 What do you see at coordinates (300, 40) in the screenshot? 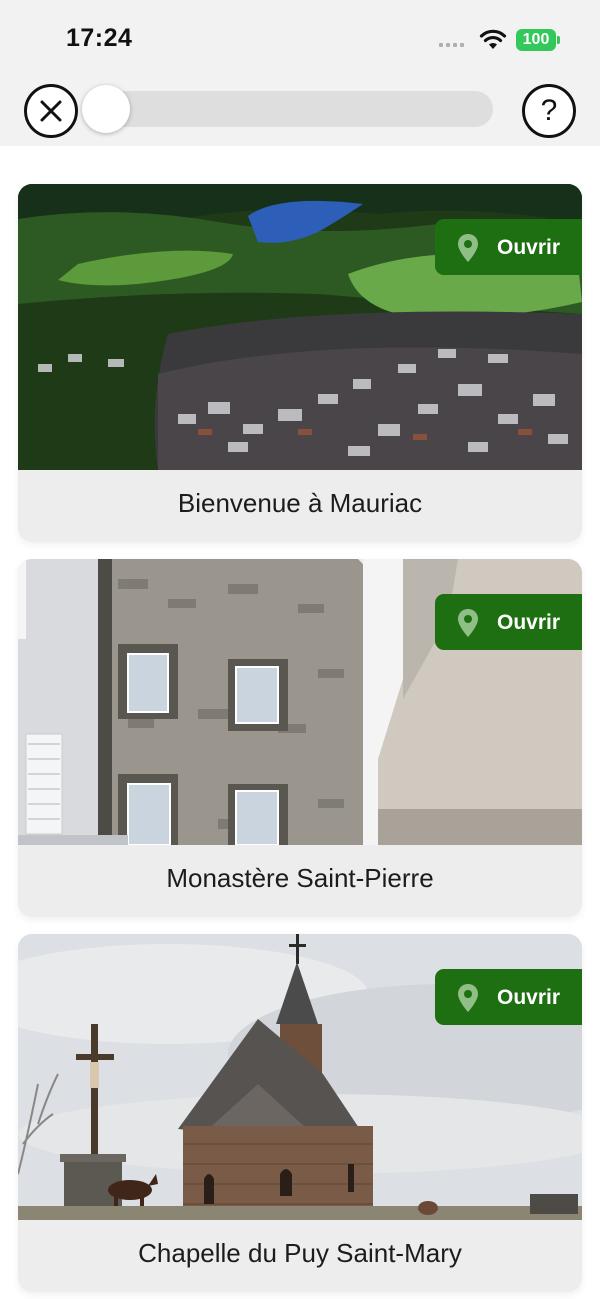
I see `status-bar: 17:24 100` at bounding box center [300, 40].